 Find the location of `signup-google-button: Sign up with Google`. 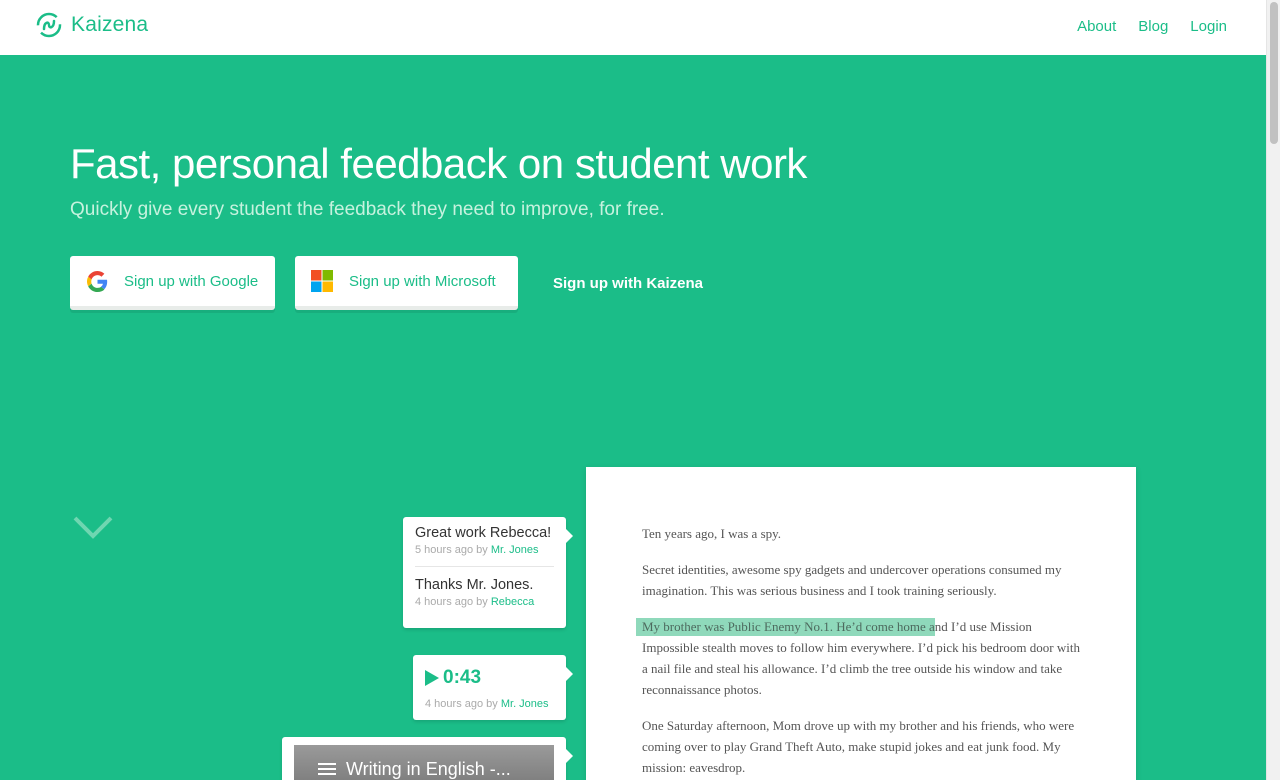

signup-google-button: Sign up with Google is located at coordinates (172, 283).